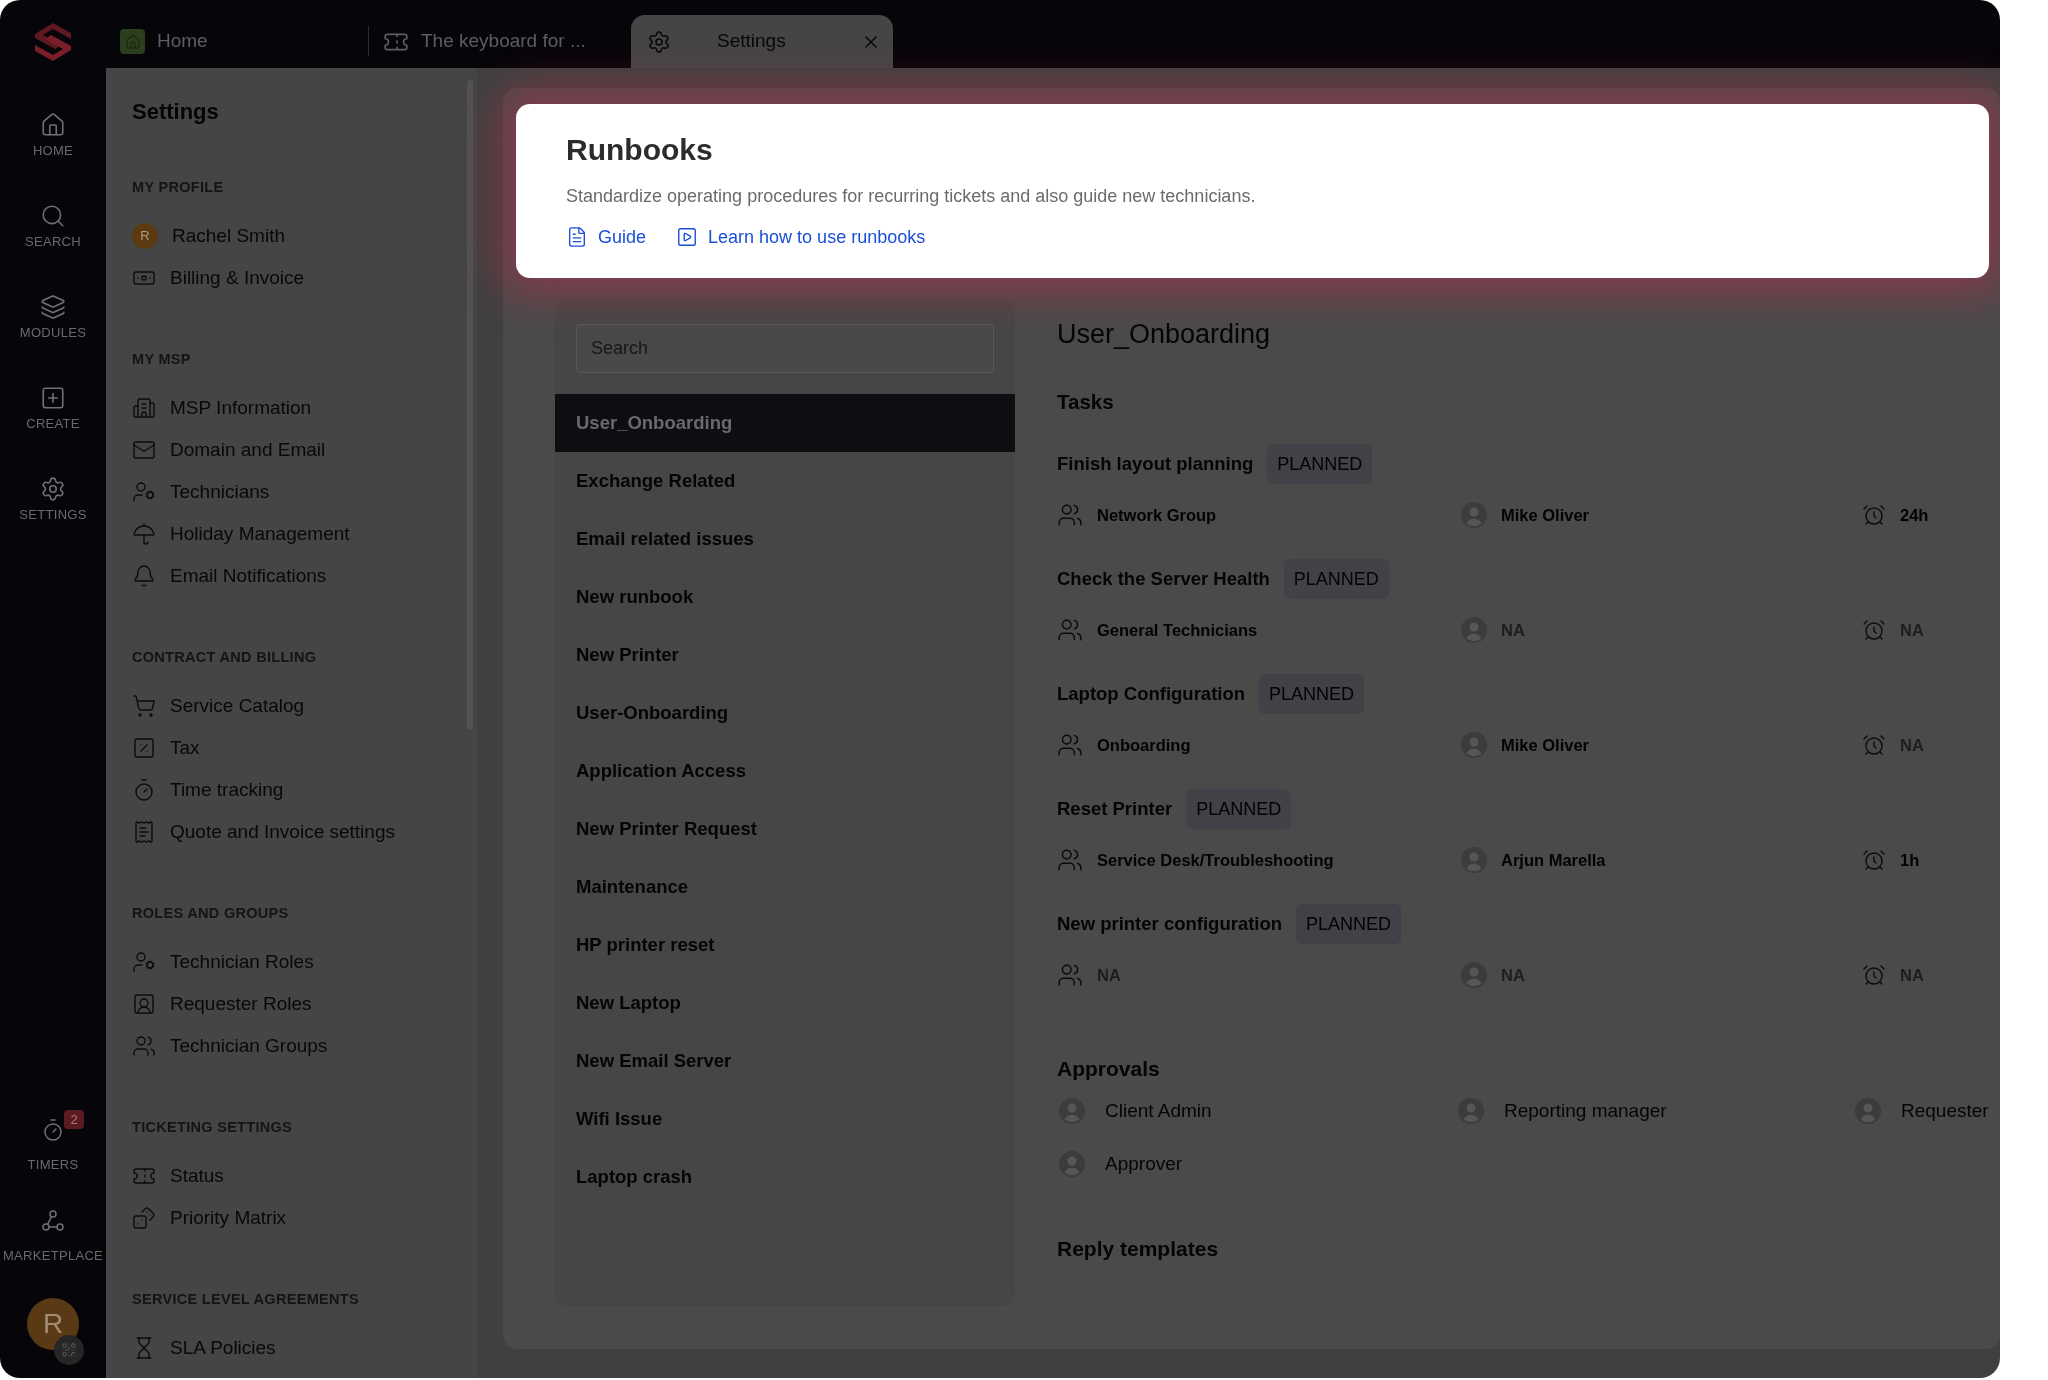  I want to click on settings-nav-item: Technician Groups, so click(230, 1046).